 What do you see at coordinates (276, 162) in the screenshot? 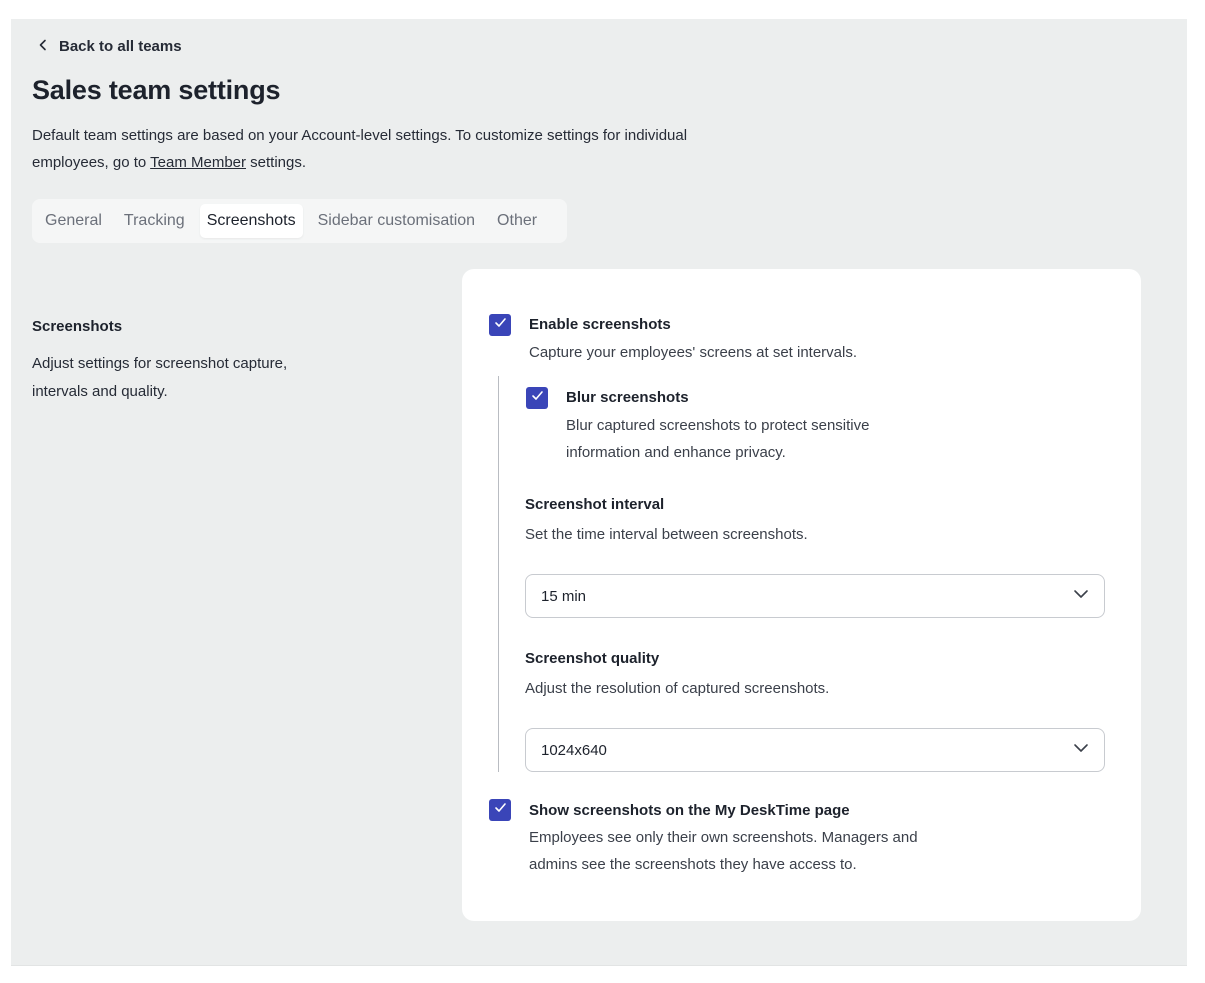
I see `description-text-end: settings.` at bounding box center [276, 162].